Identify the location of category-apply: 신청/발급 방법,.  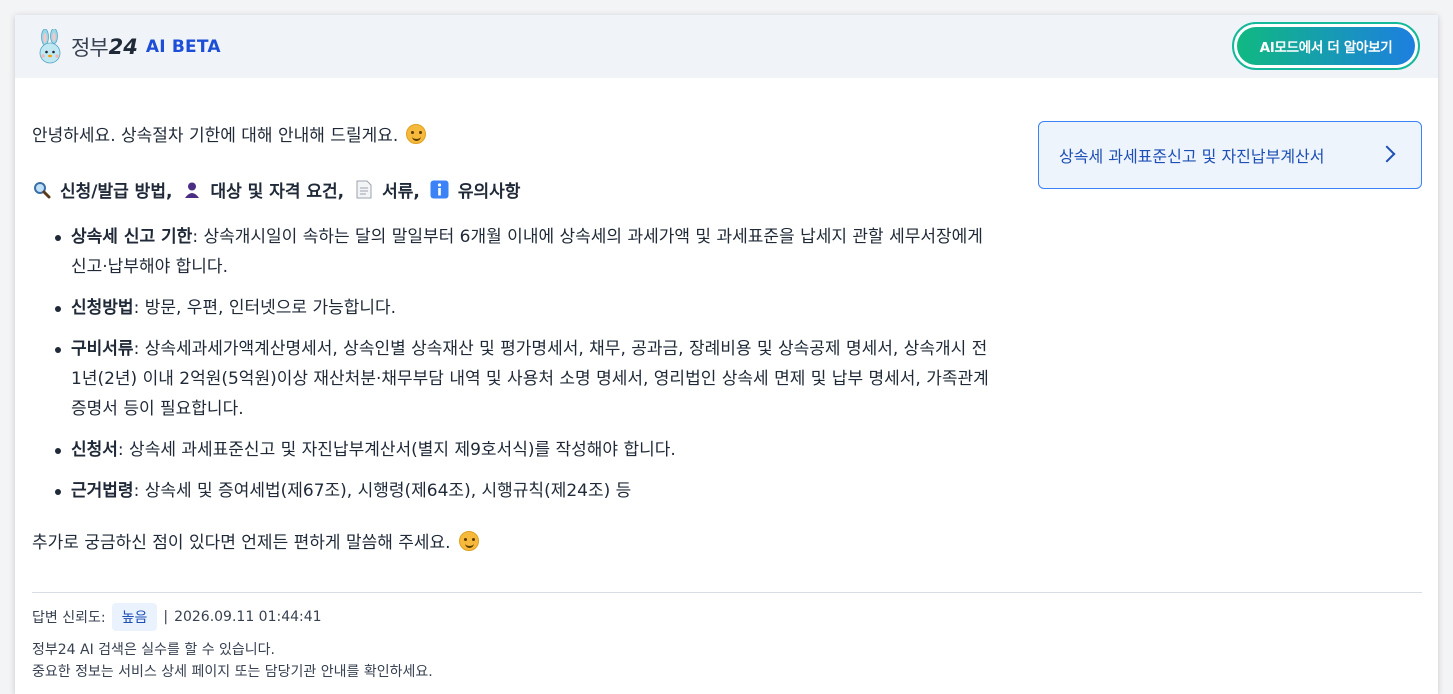
(102, 189).